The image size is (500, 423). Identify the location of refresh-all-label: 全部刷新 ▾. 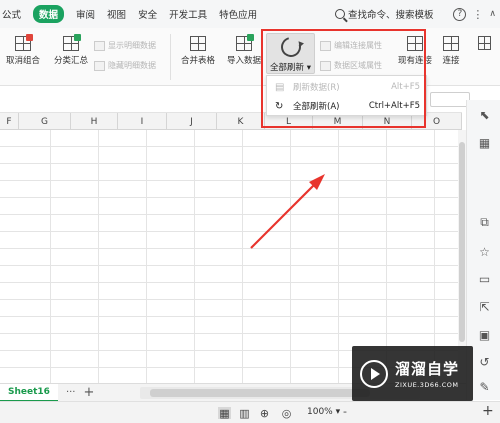
(290, 68).